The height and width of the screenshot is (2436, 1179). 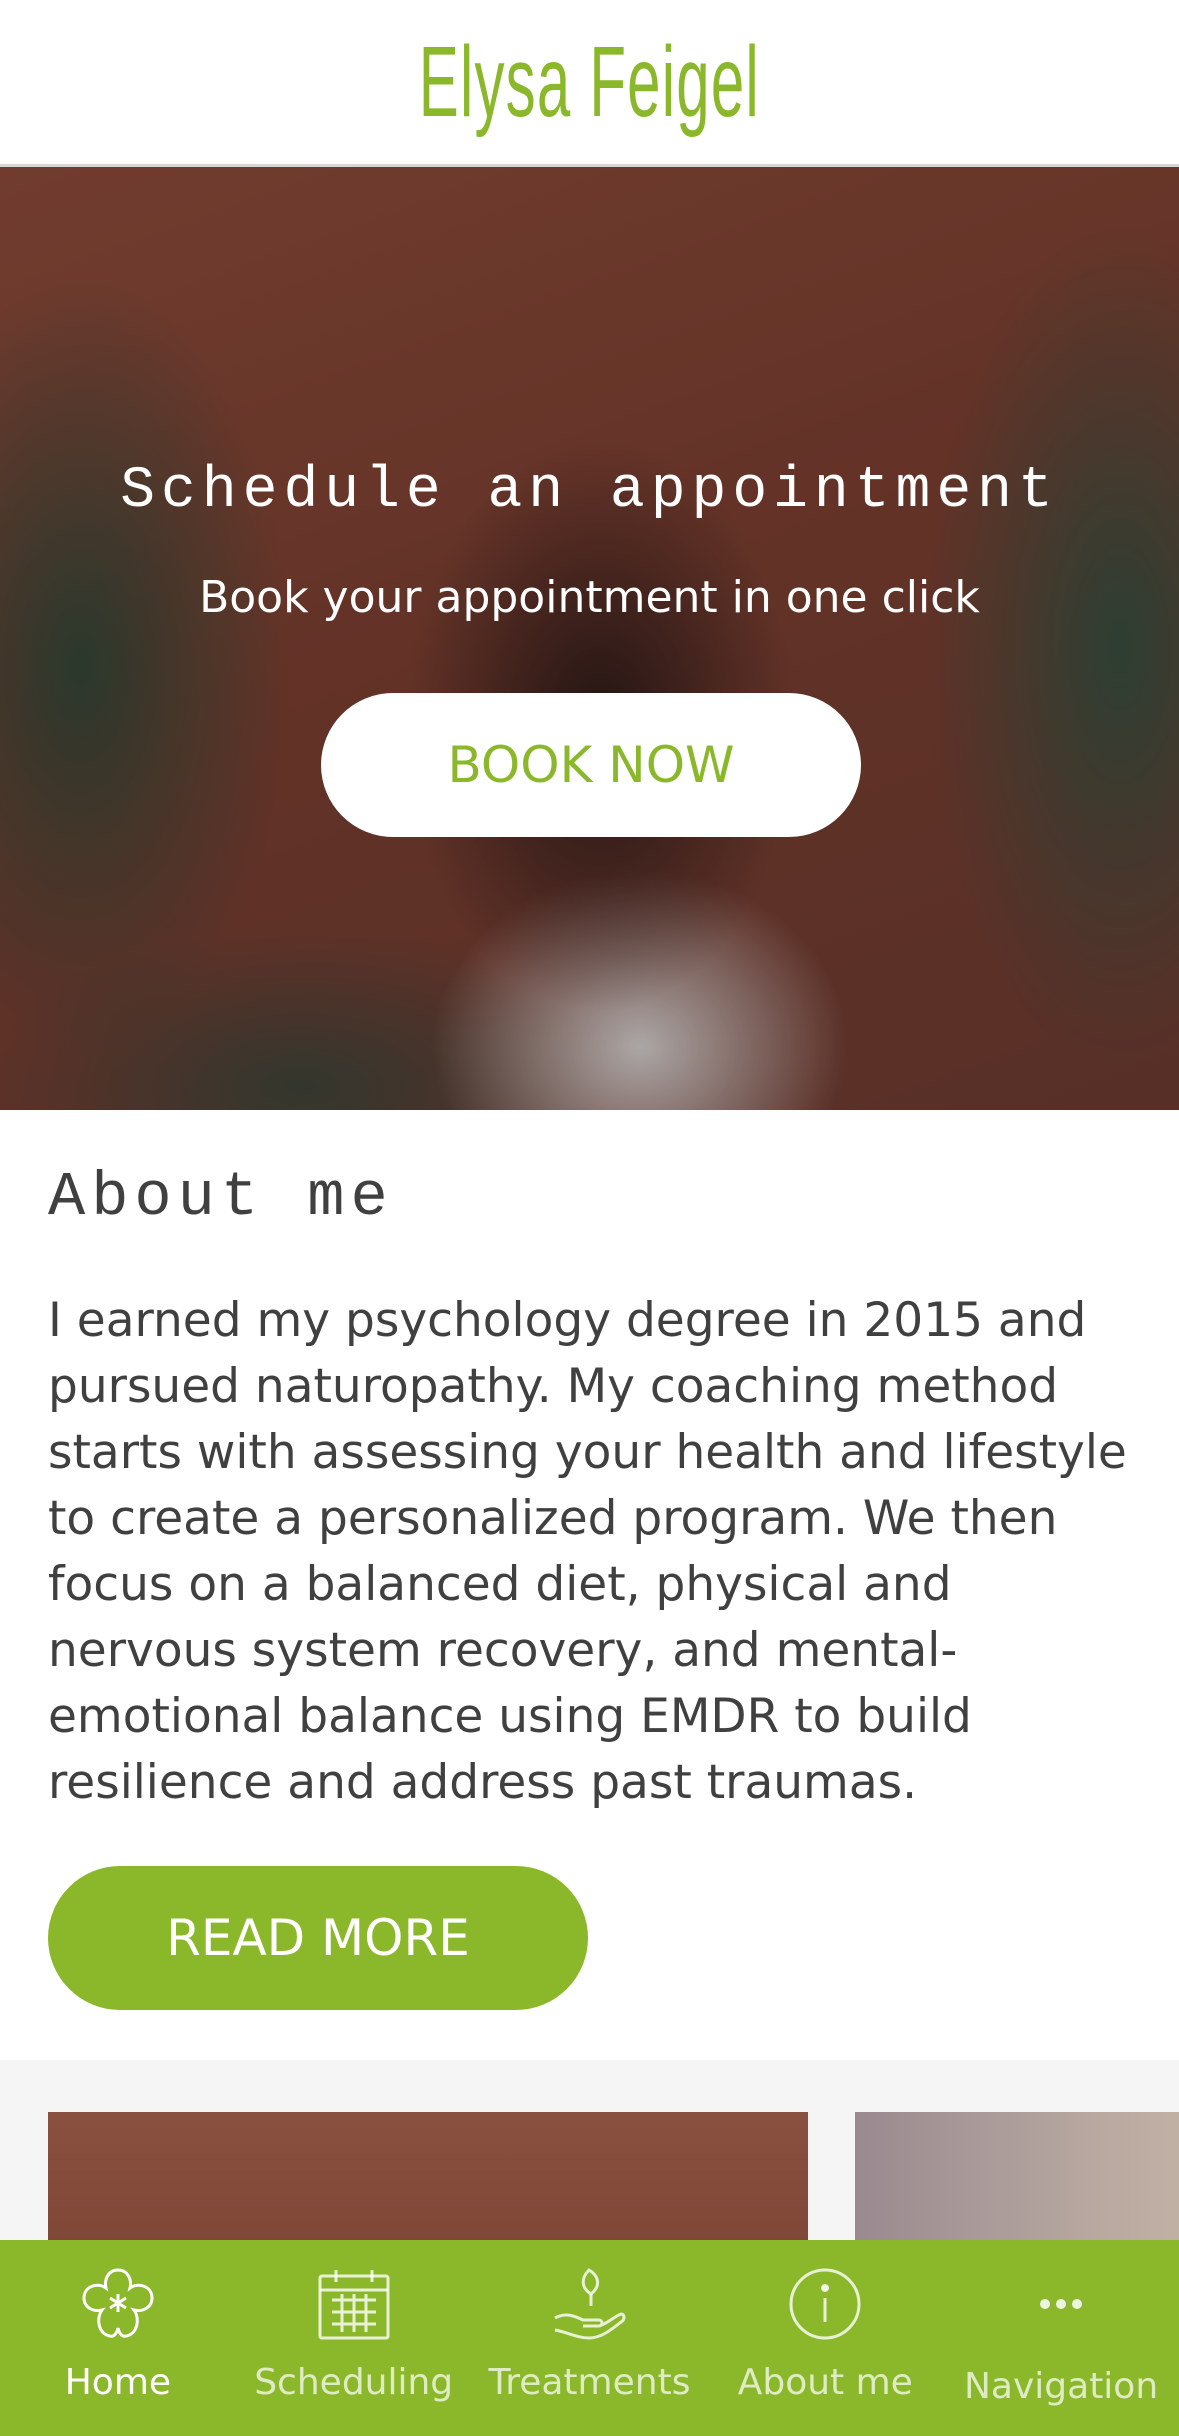 I want to click on tab-scheduling: Scheduling, so click(x=354, y=2338).